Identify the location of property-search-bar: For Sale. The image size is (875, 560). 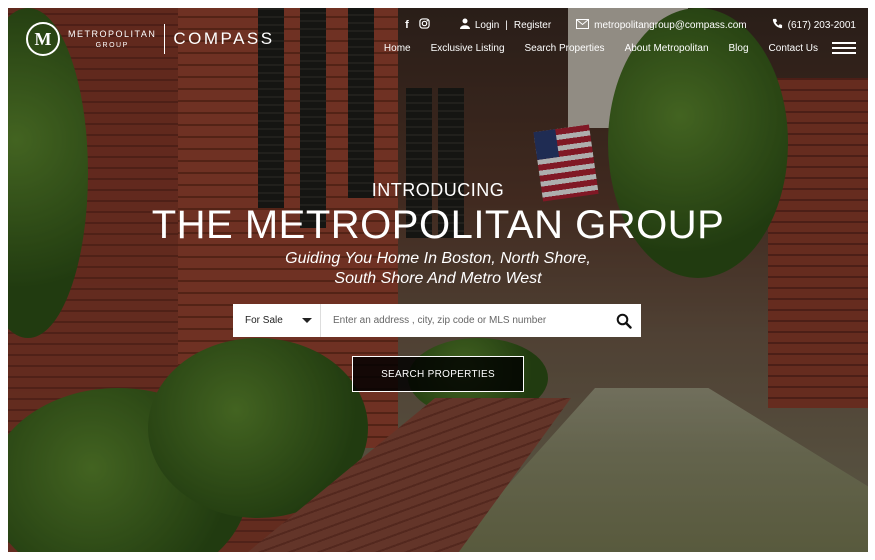
(437, 320).